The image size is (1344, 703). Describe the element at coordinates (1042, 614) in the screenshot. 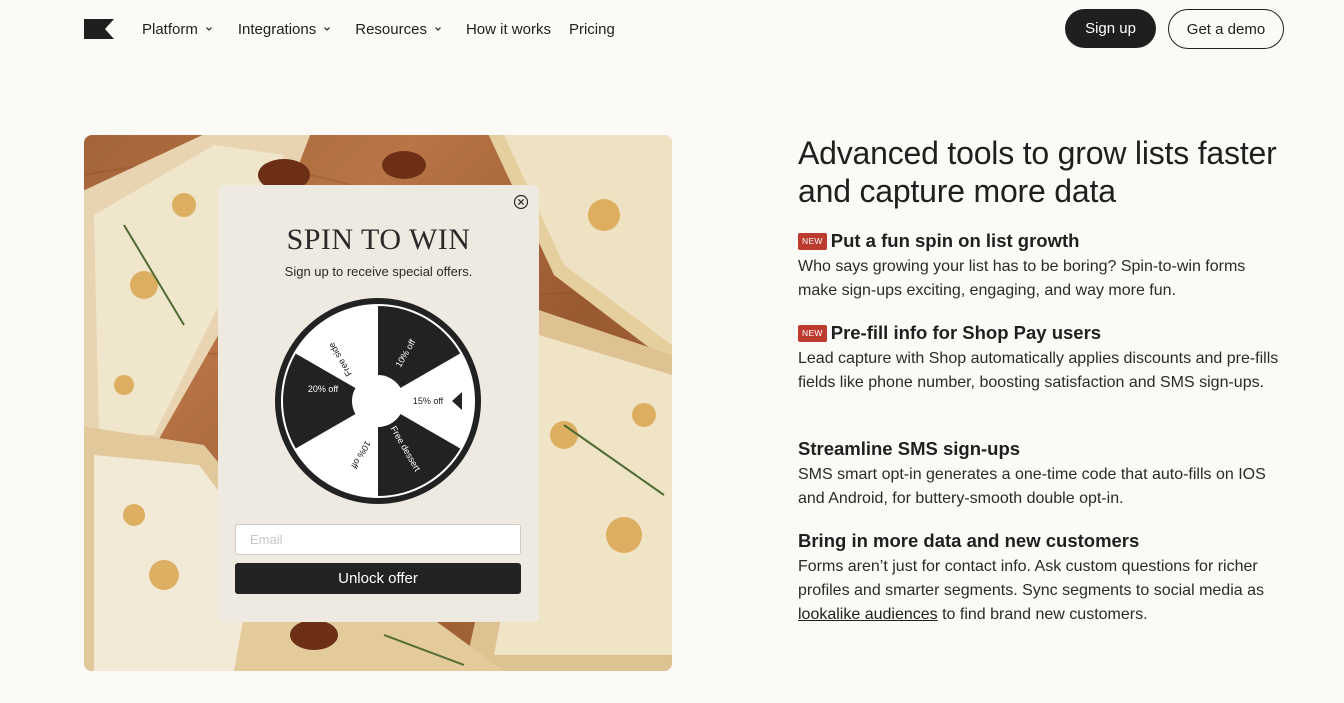

I see `feature-description-text: to find brand new customers.` at that location.